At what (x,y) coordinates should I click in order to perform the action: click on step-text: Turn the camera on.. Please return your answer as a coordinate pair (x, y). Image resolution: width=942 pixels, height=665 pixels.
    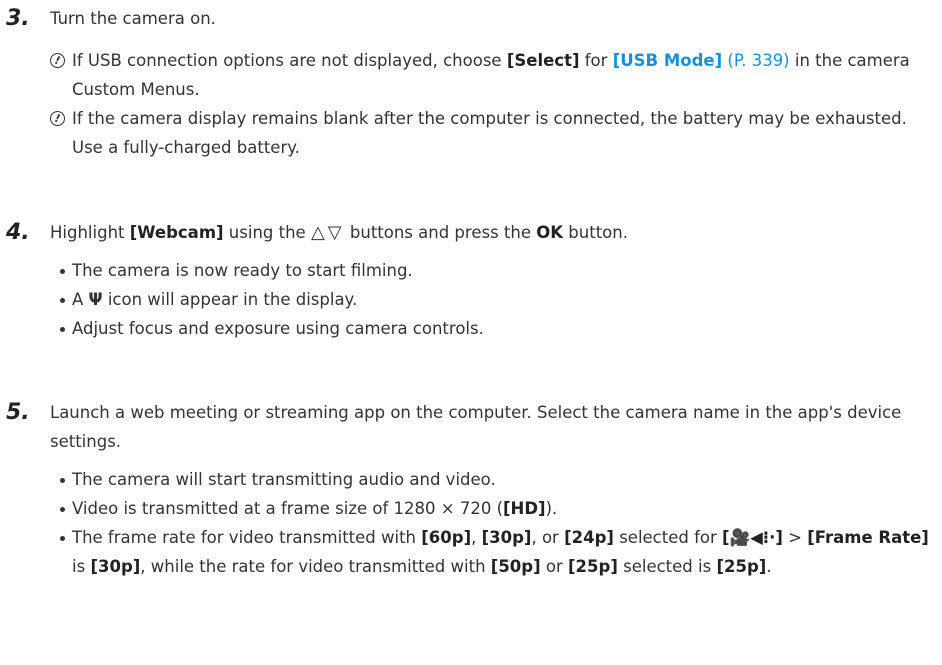
    Looking at the image, I should click on (133, 18).